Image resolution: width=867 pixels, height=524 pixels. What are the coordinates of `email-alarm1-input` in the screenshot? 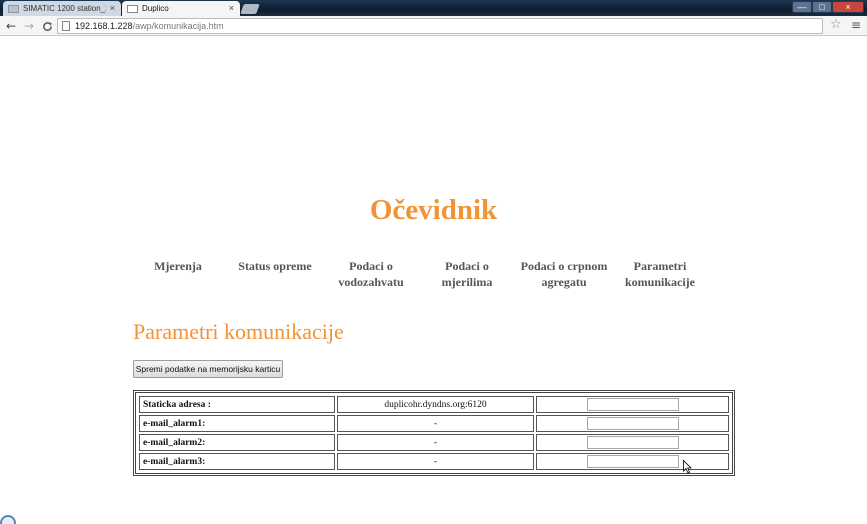 It's located at (632, 423).